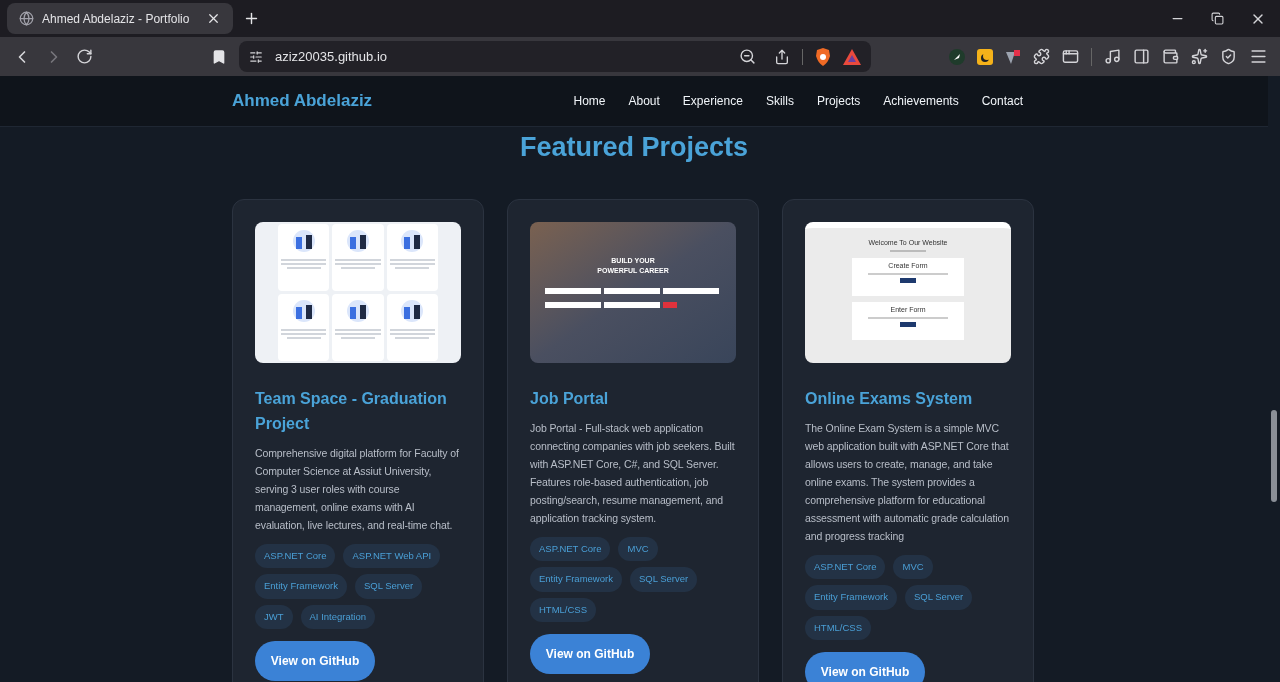 This screenshot has height=682, width=1280. Describe the element at coordinates (634, 147) in the screenshot. I see `section-title: Featured Projects` at that location.